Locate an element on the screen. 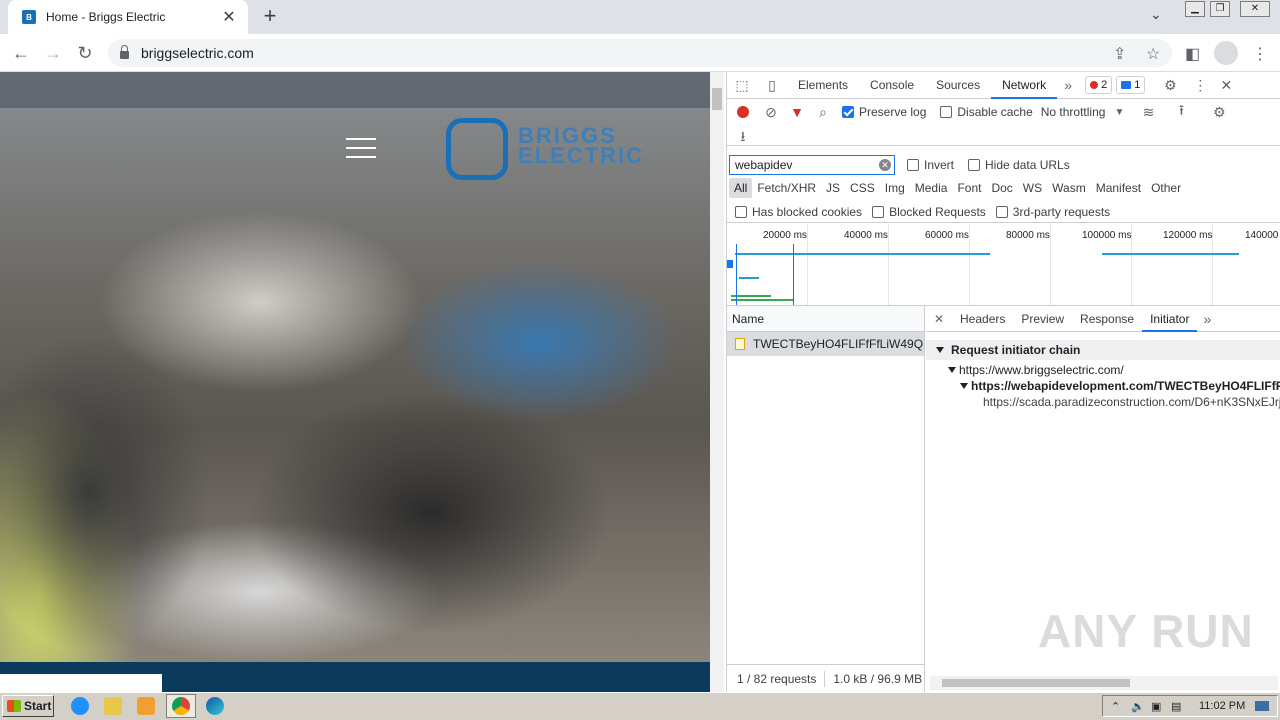 This screenshot has height=720, width=1280. type-doc: Doc is located at coordinates (1001, 188).